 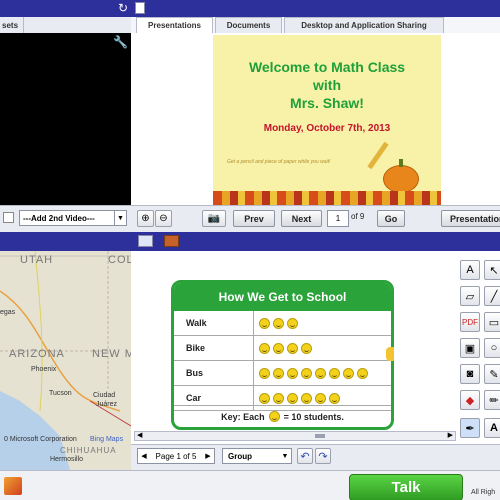 What do you see at coordinates (492, 296) in the screenshot?
I see `line-tool-icon: ╱` at bounding box center [492, 296].